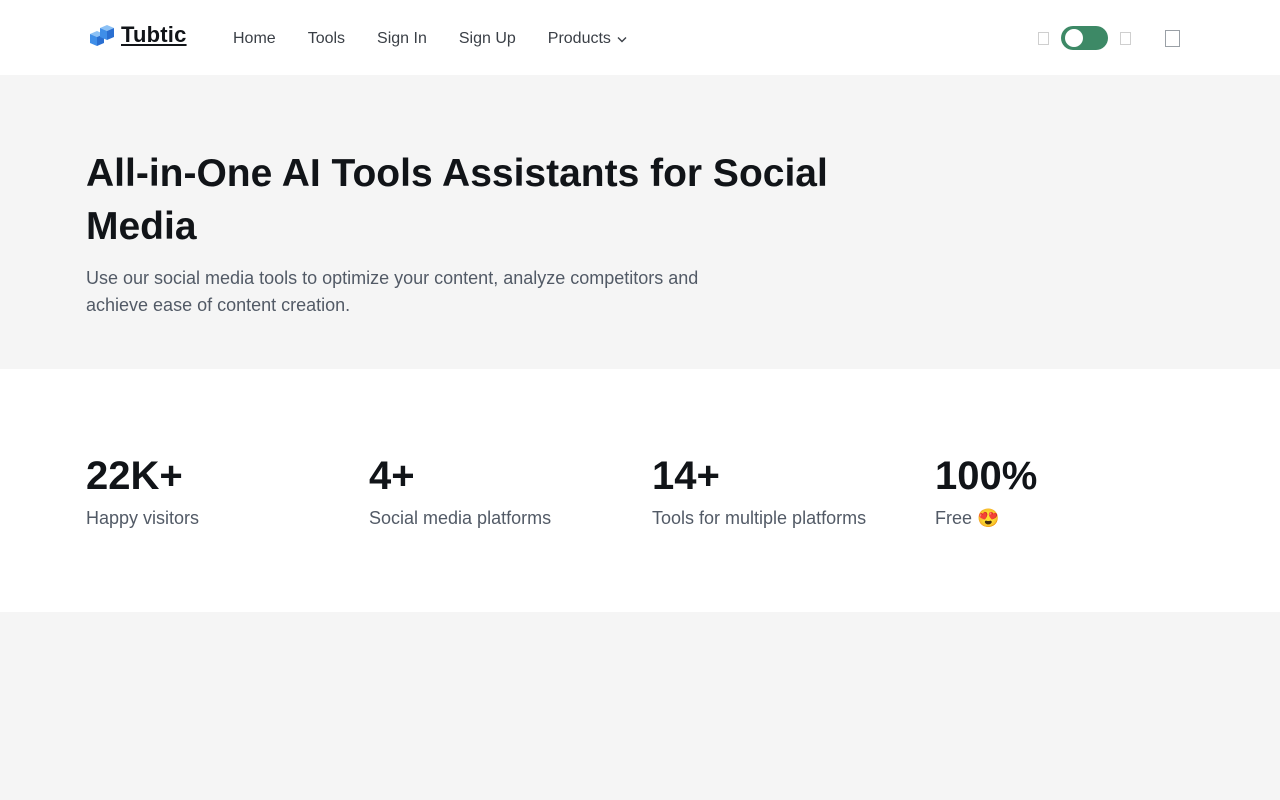 Image resolution: width=1280 pixels, height=800 pixels. What do you see at coordinates (143, 518) in the screenshot?
I see `stat-label: Happy visitors` at bounding box center [143, 518].